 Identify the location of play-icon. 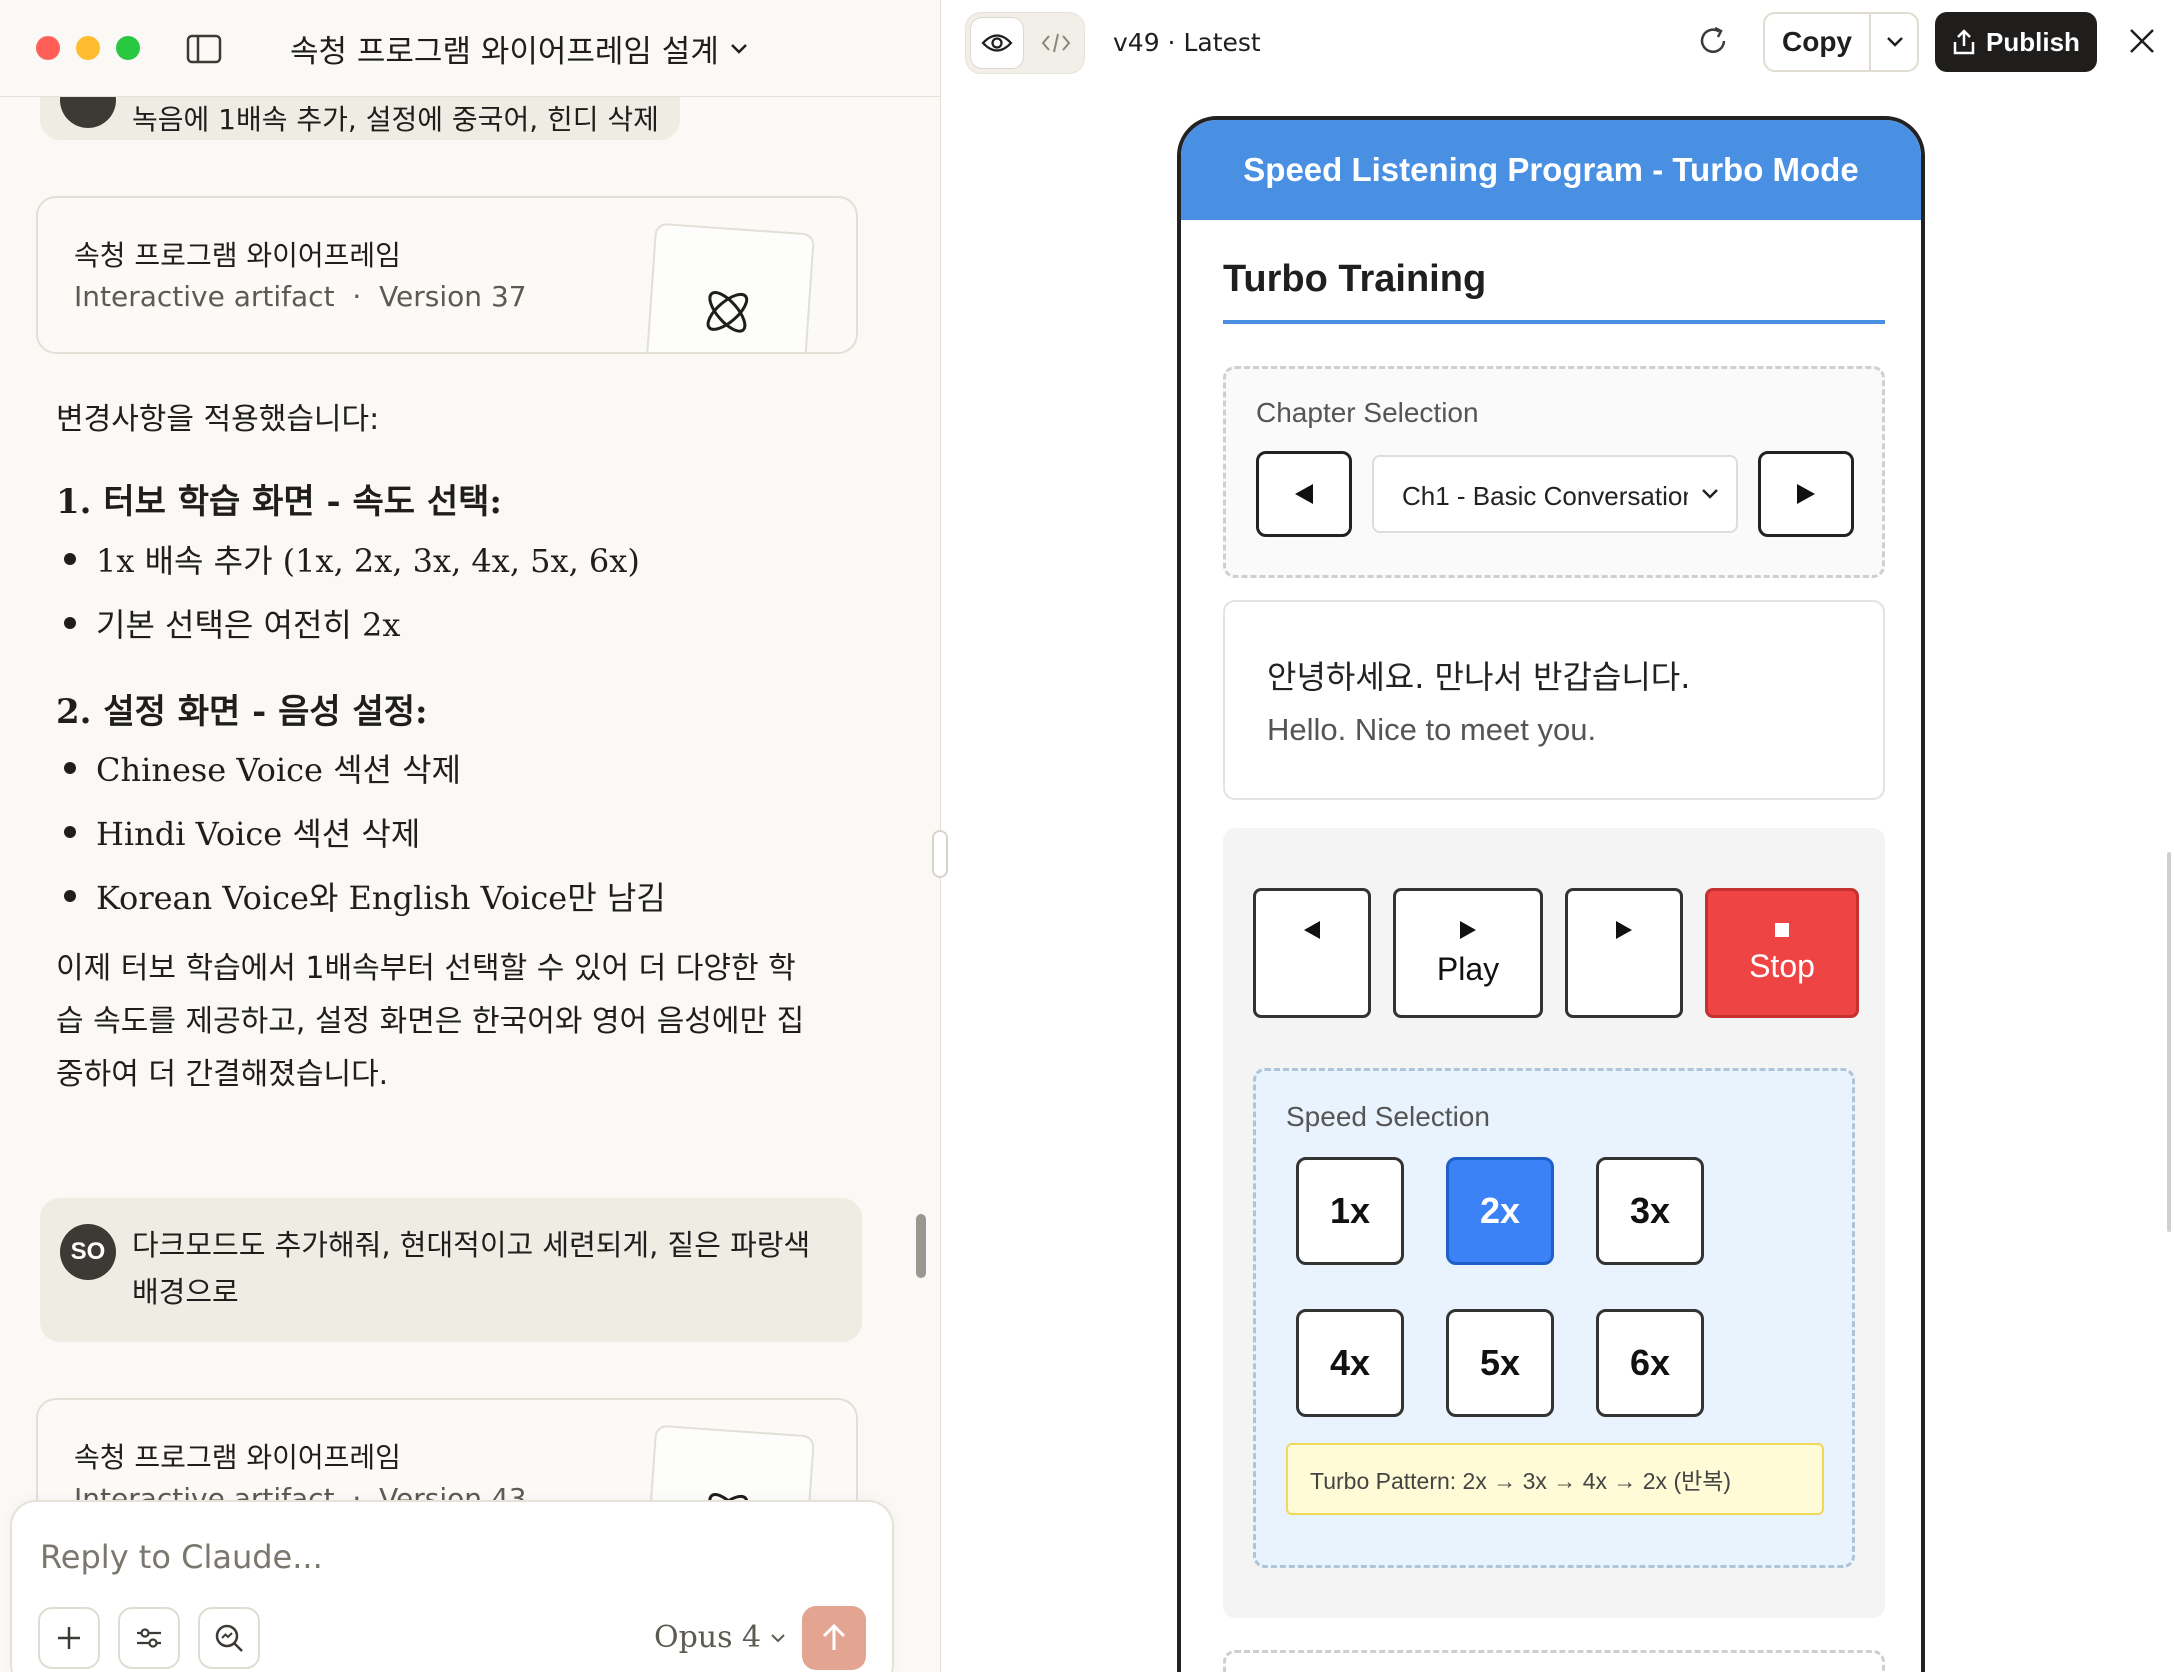
(1468, 929).